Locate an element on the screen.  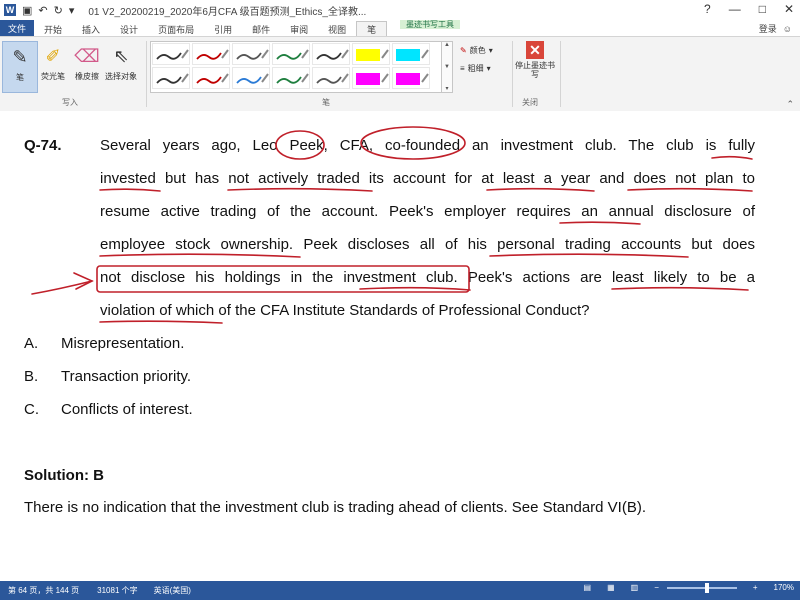
zoom-slider is located at coordinates (701, 587).